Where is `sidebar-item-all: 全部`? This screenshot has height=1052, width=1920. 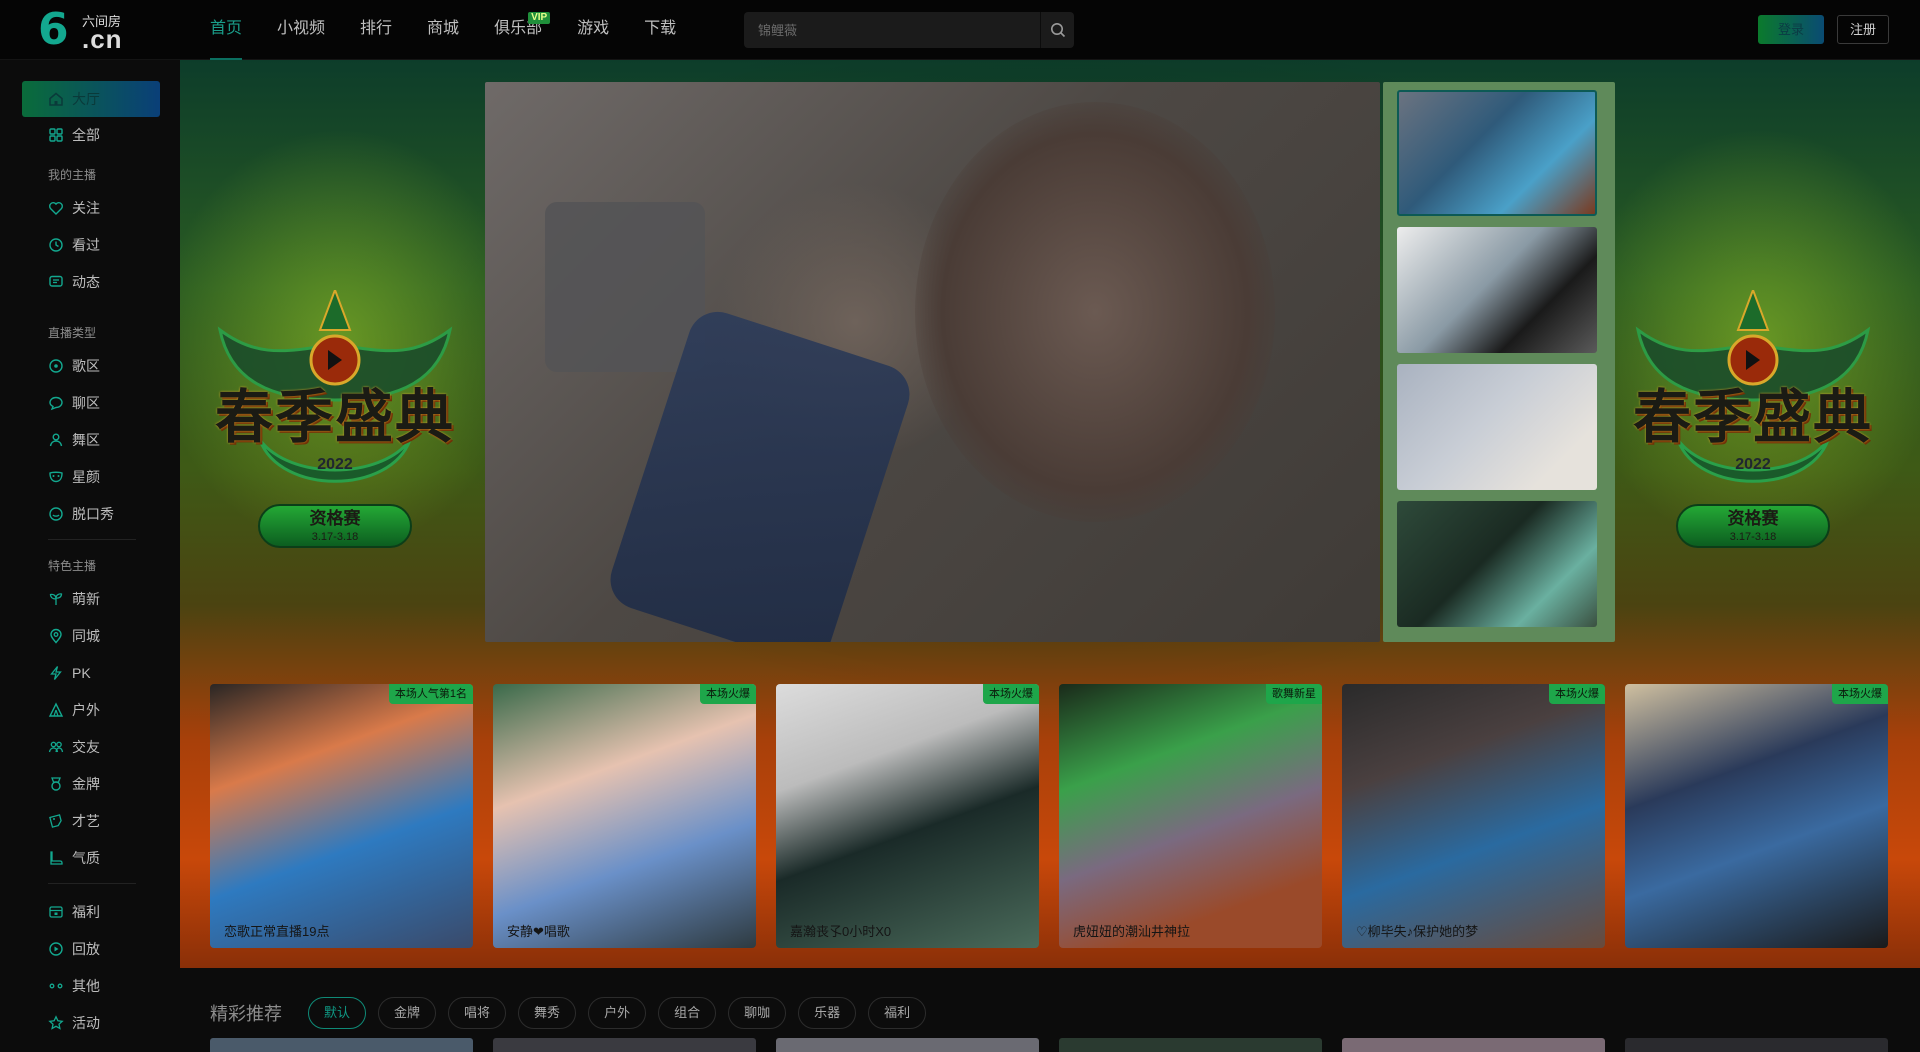
sidebar-item-all: 全部 is located at coordinates (91, 135).